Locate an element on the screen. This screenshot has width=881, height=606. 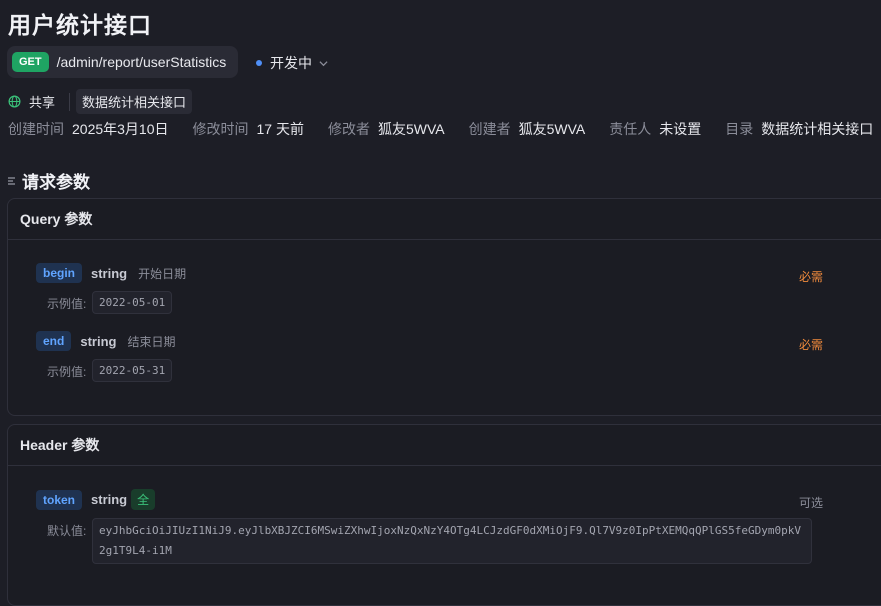
query-params-title: Query 参数 is located at coordinates (444, 219).